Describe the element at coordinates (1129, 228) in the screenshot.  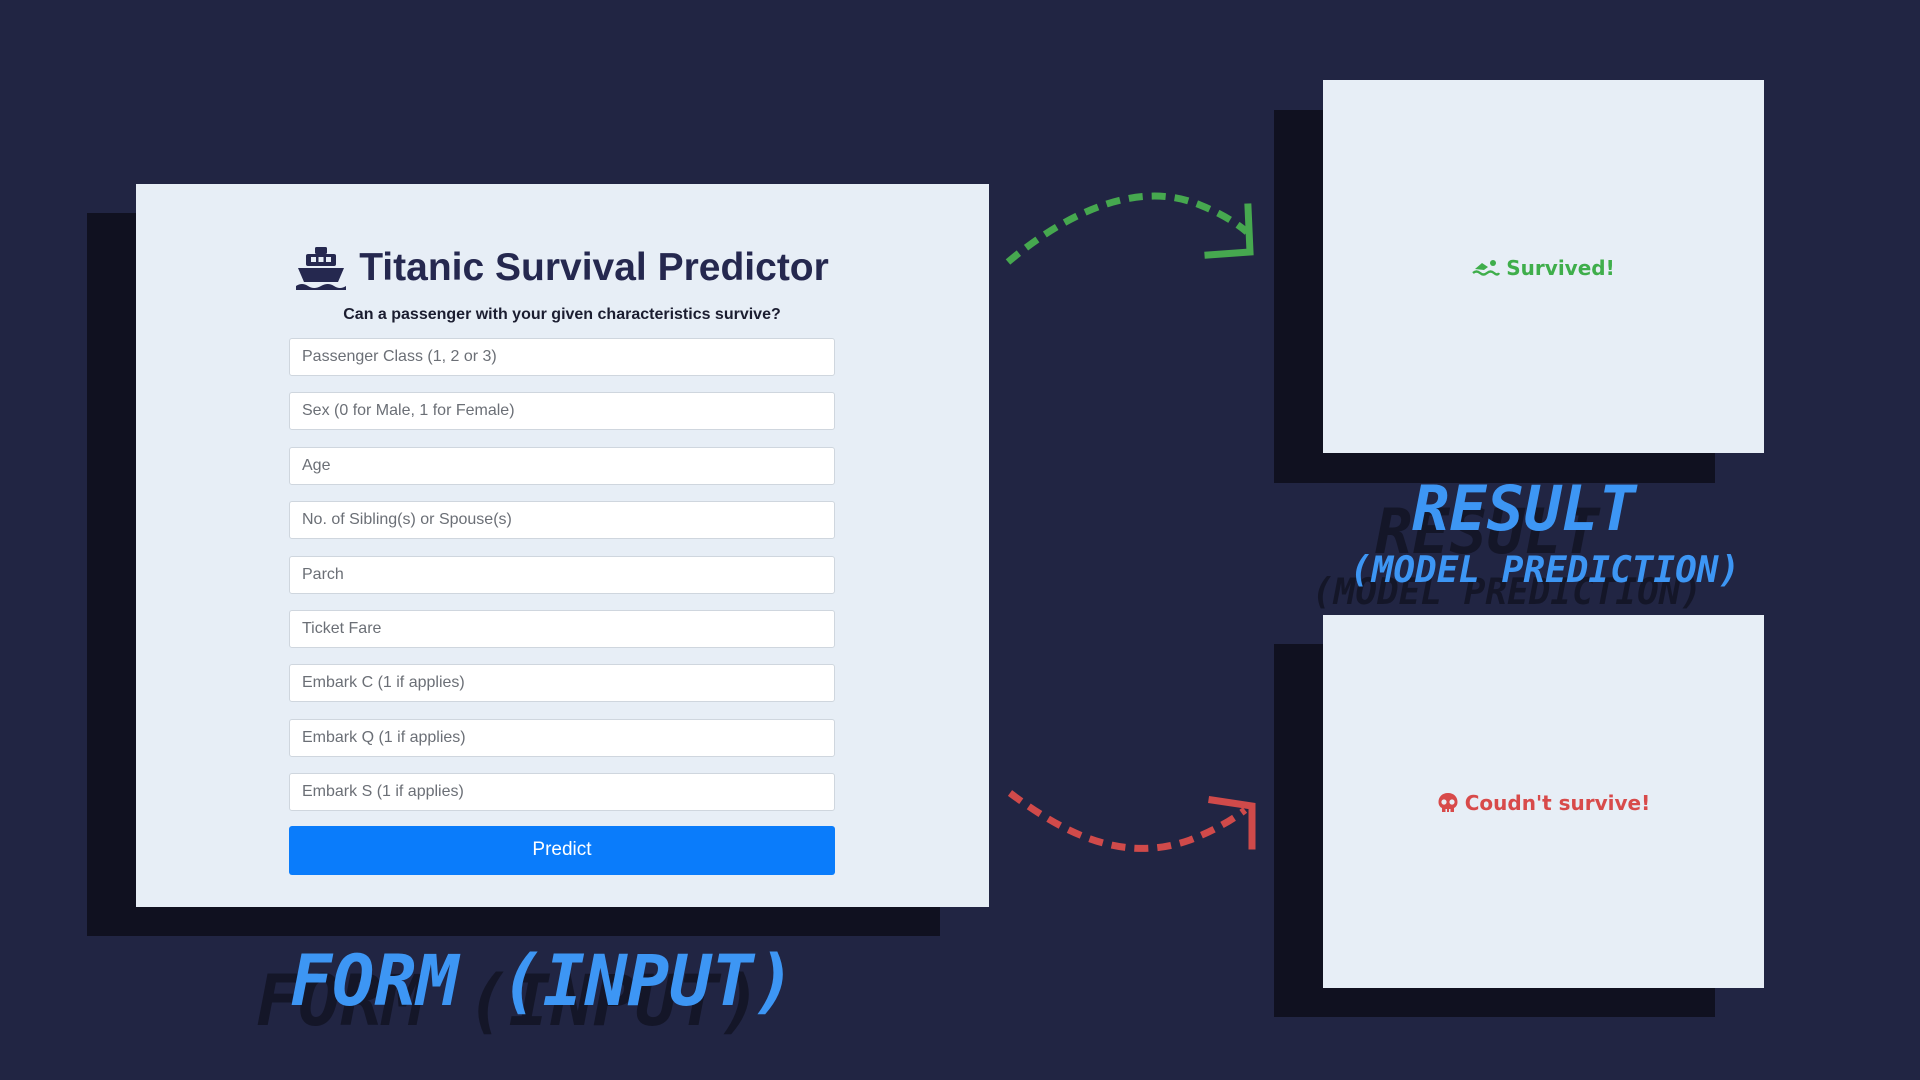
I see `green-arrow` at that location.